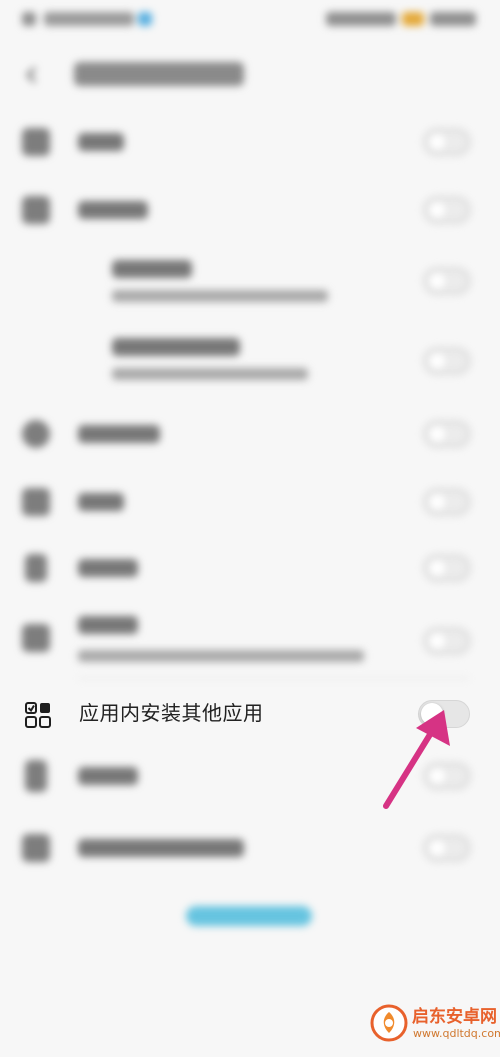 The width and height of the screenshot is (500, 1057). What do you see at coordinates (401, 20) in the screenshot?
I see `status-right` at bounding box center [401, 20].